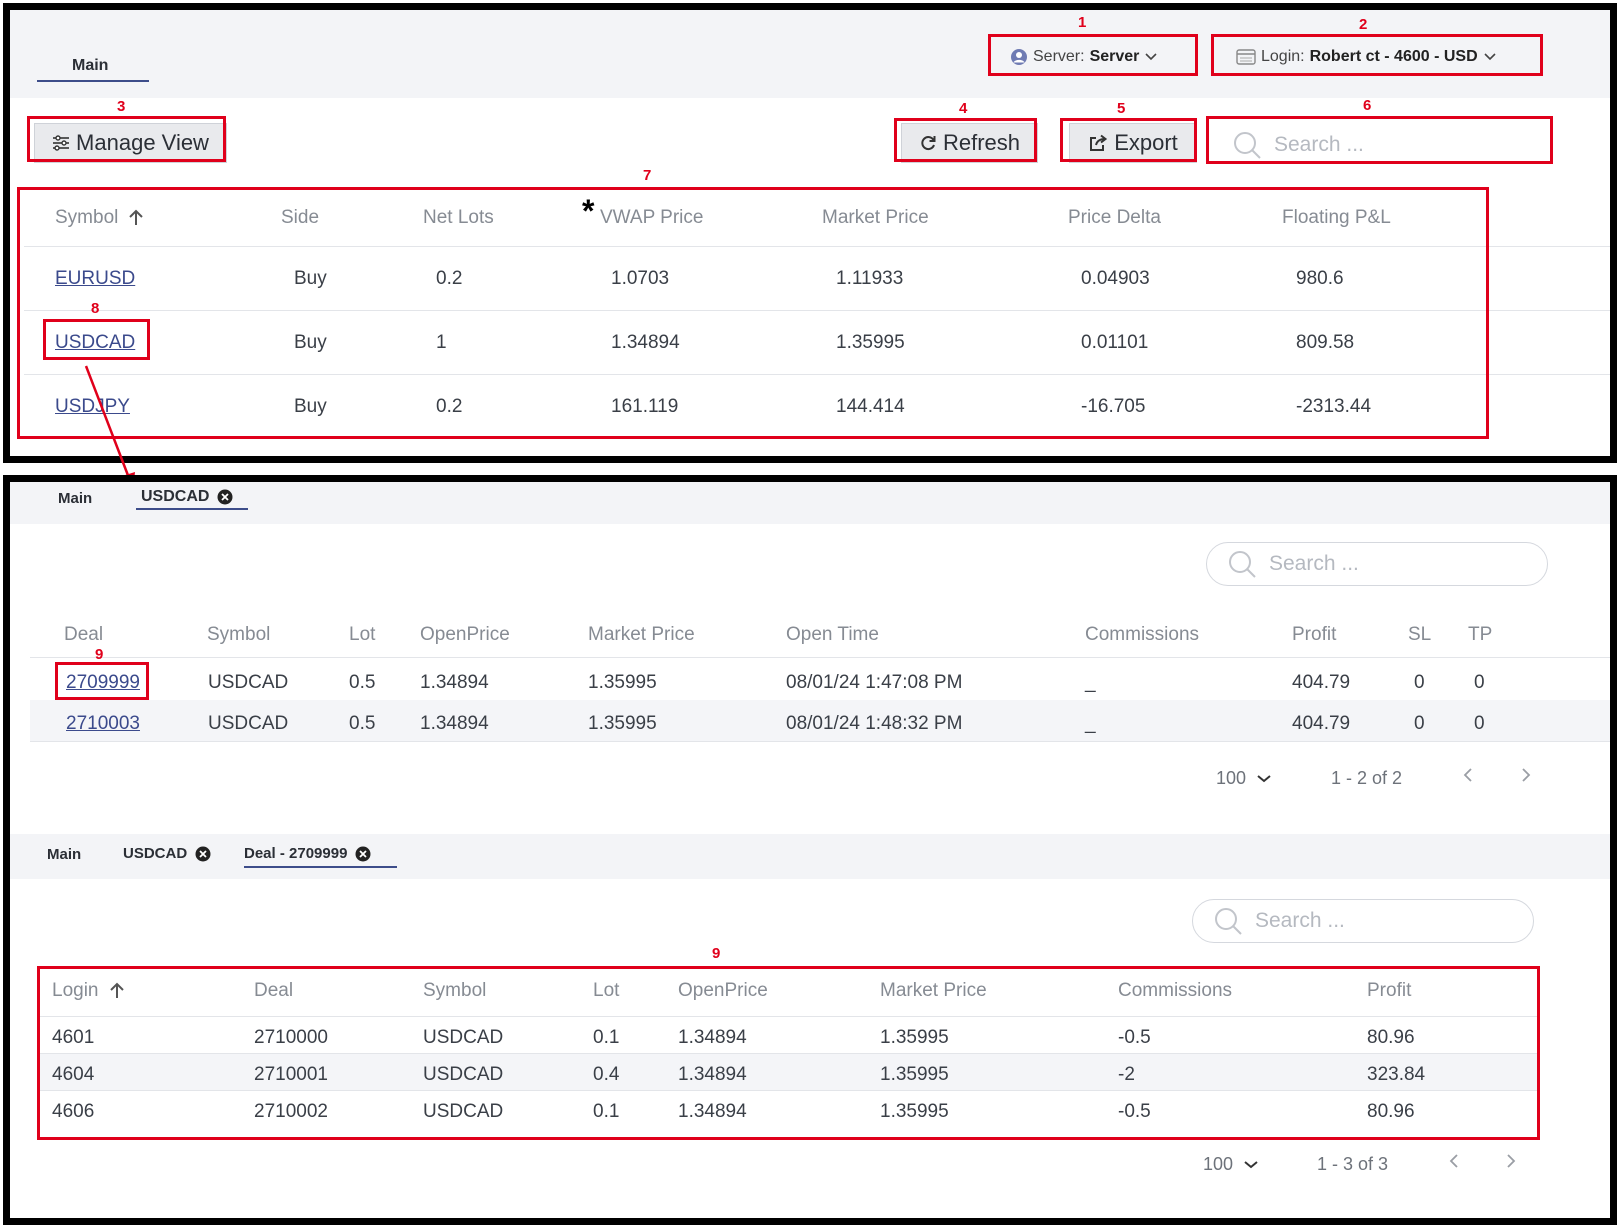  I want to click on column-header-label: TP, so click(1480, 634).